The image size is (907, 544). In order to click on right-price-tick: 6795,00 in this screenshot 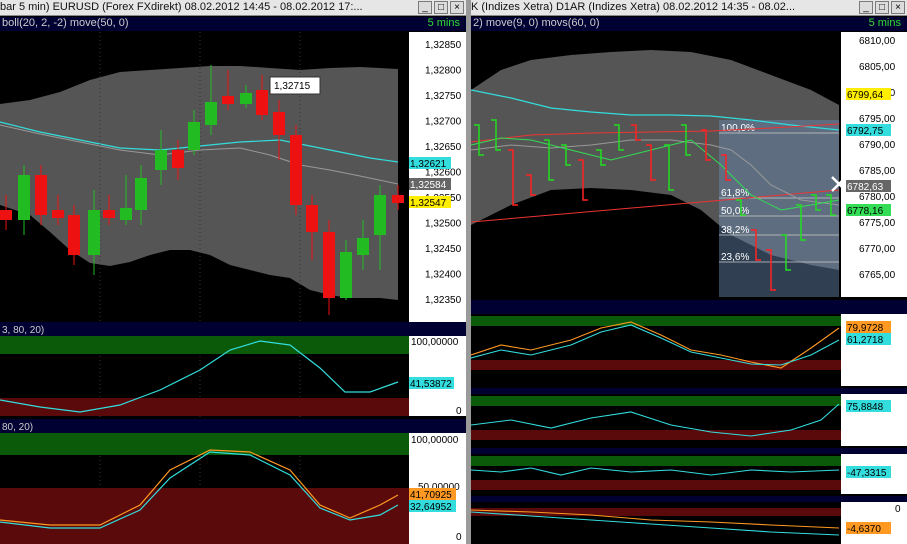, I will do `click(877, 119)`.